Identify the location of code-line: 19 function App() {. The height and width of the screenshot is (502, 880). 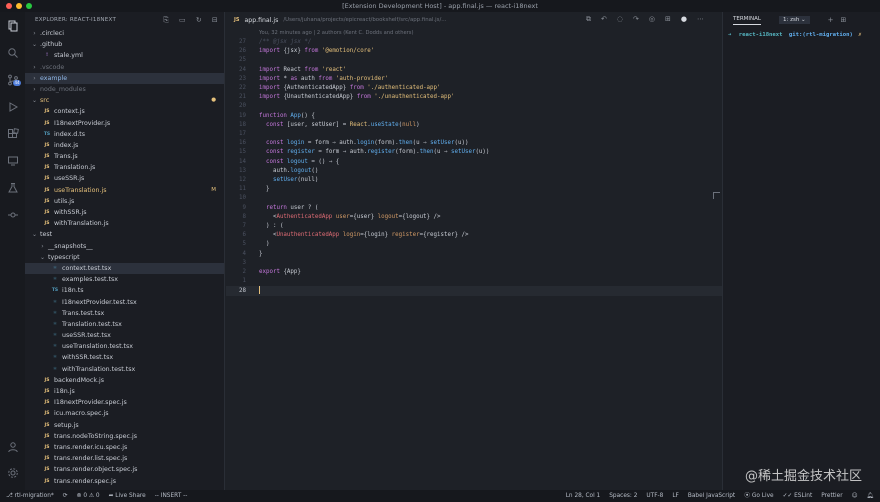
(474, 116).